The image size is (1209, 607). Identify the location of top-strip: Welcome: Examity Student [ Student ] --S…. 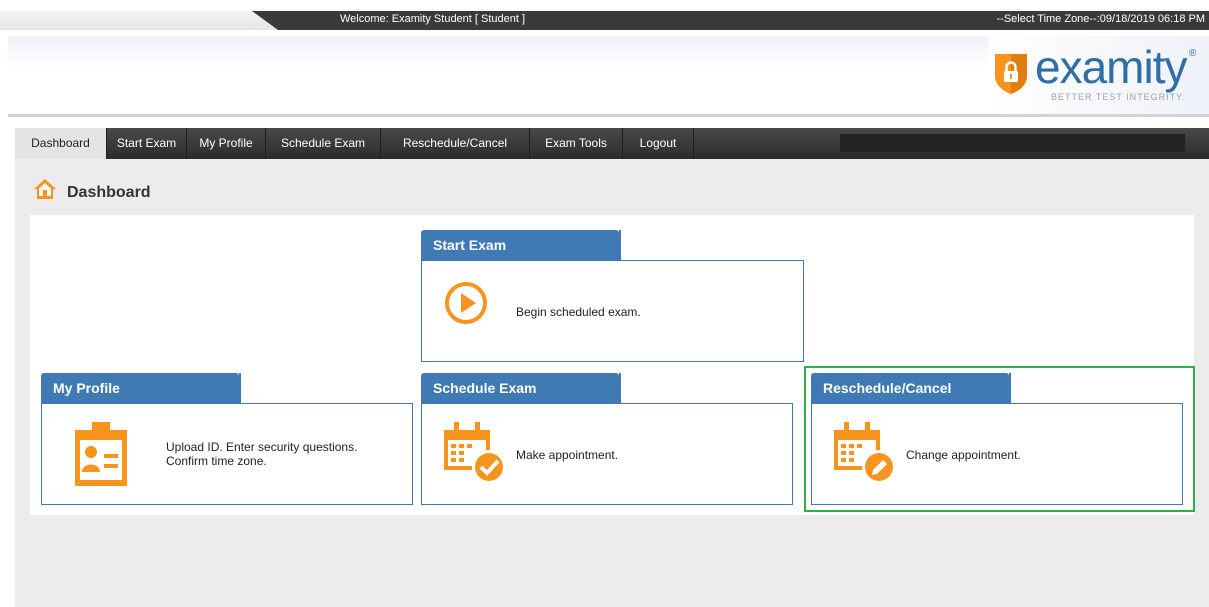
(604, 20).